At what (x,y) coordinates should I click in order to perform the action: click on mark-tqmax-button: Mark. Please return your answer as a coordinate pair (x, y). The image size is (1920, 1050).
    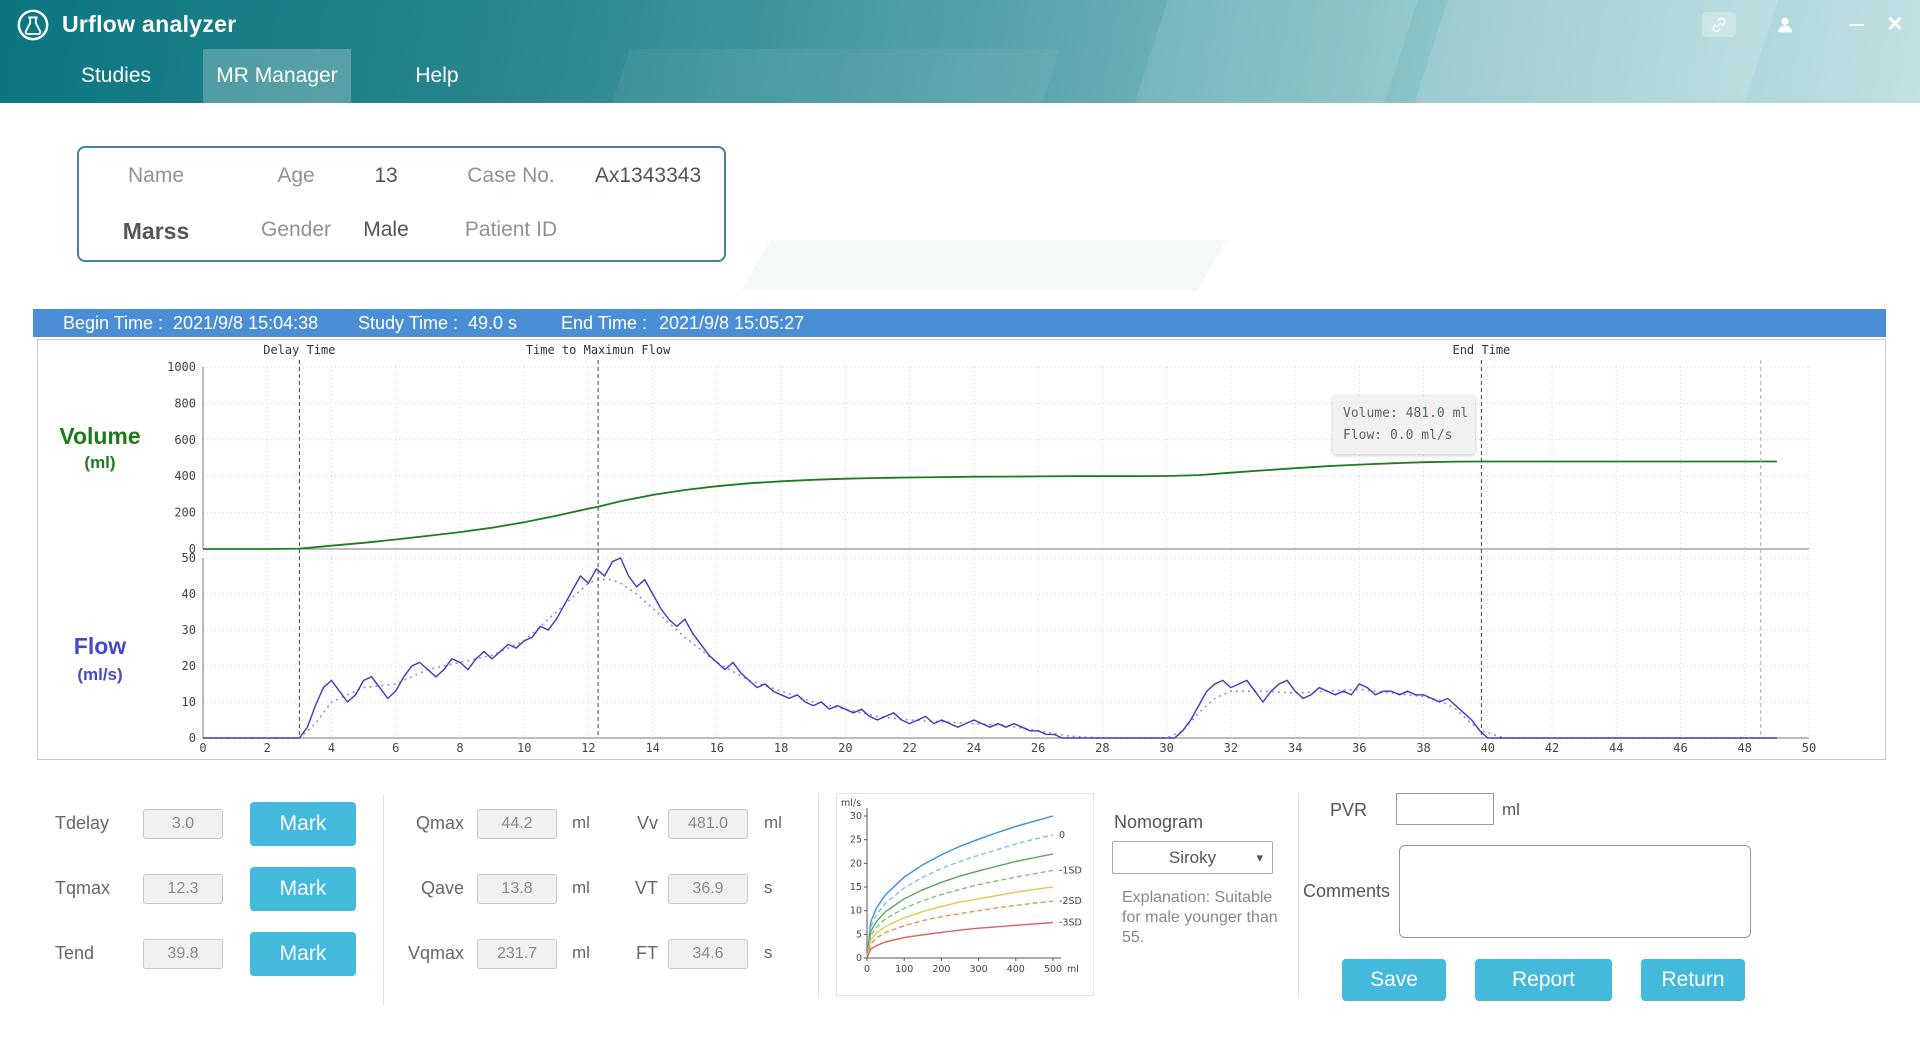
    Looking at the image, I should click on (303, 889).